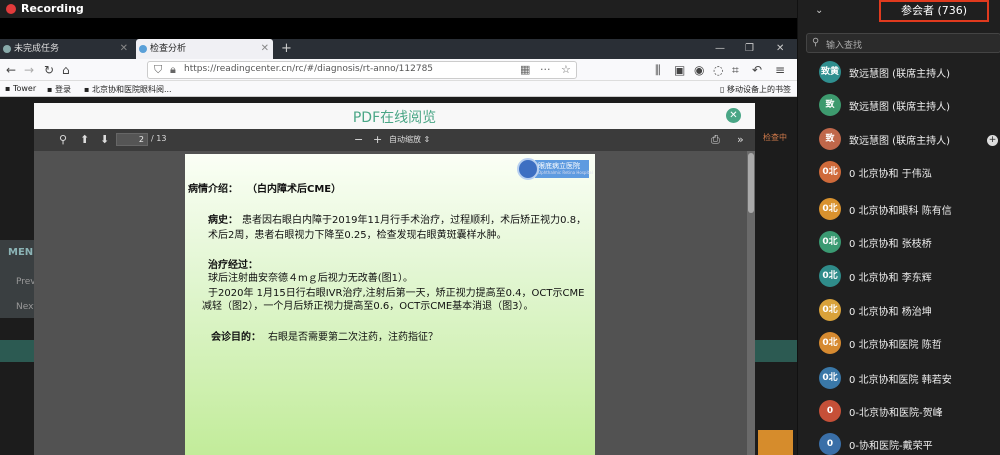 This screenshot has width=1000, height=455. I want to click on participants-header: ⌄ 参会者 (736), so click(899, 15).